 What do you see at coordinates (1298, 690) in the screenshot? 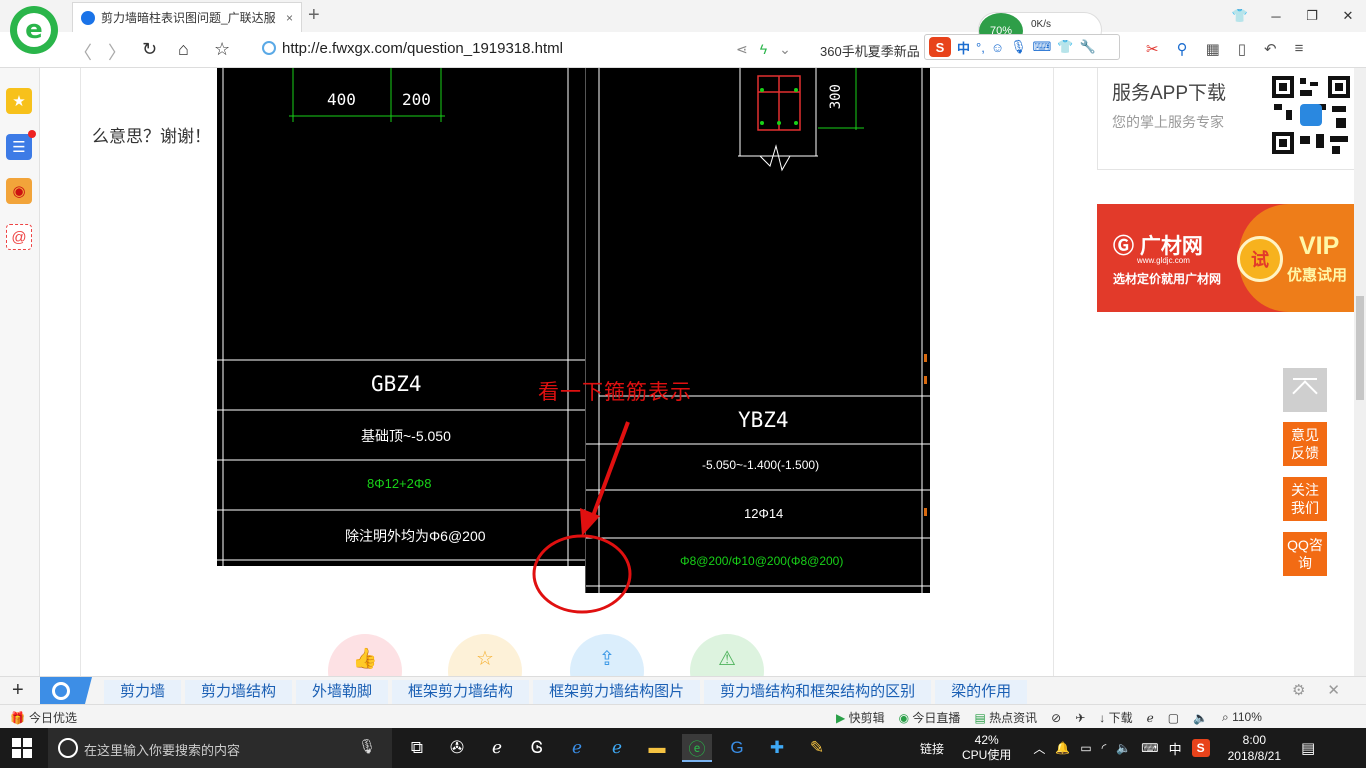
I see `settings-gear-icon: ⚙` at bounding box center [1298, 690].